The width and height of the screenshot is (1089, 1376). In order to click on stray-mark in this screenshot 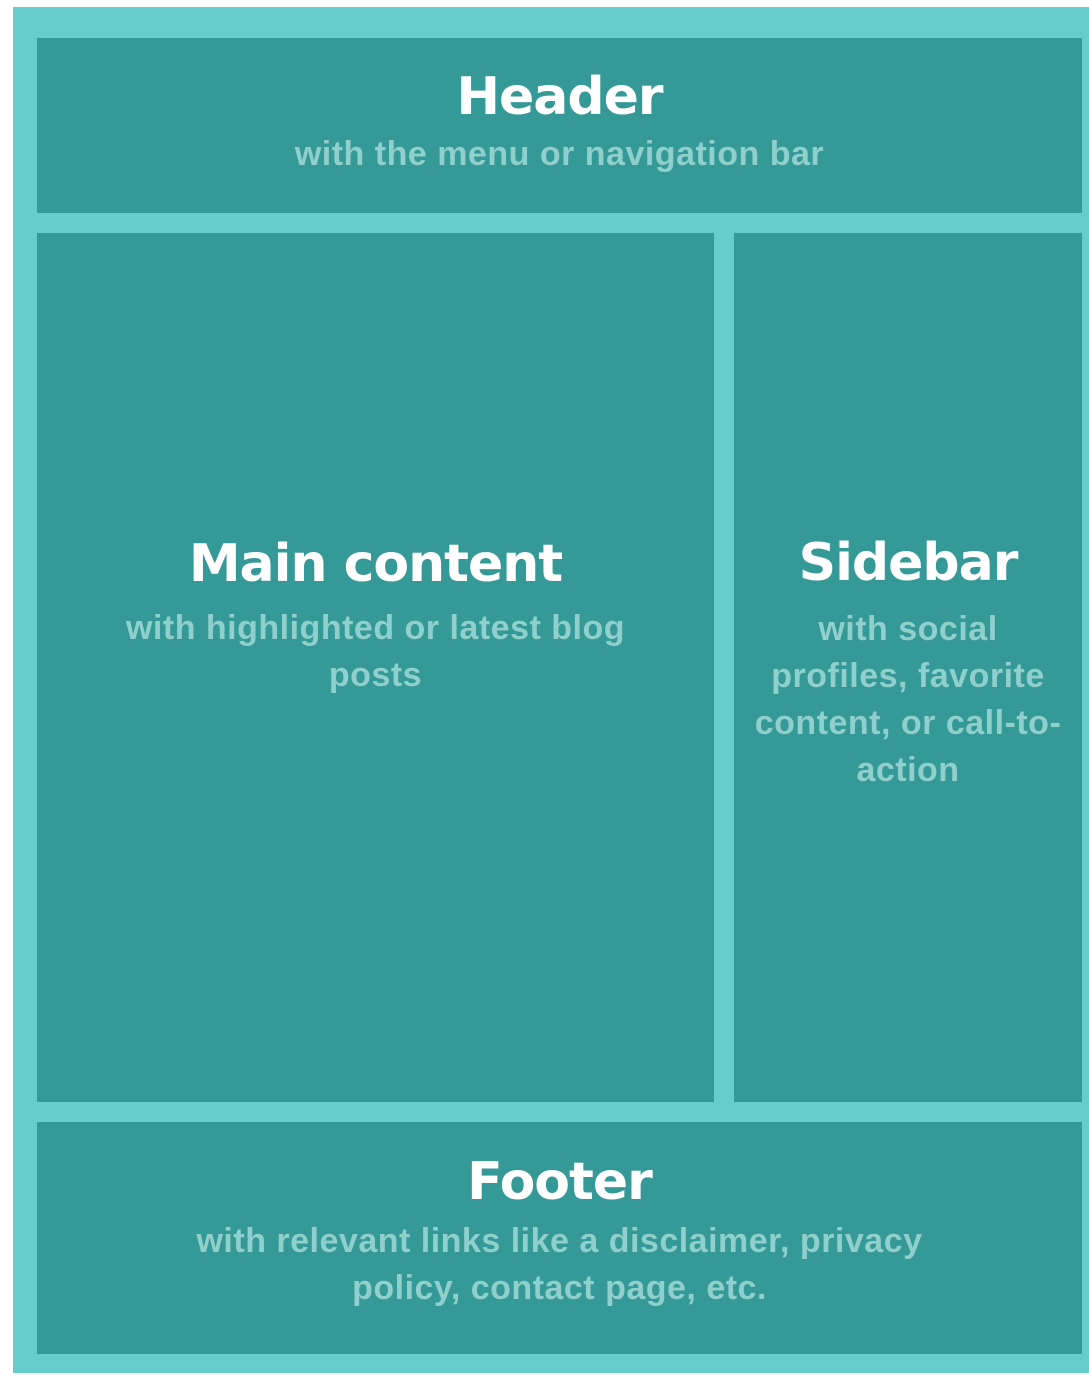, I will do `click(8, 1337)`.